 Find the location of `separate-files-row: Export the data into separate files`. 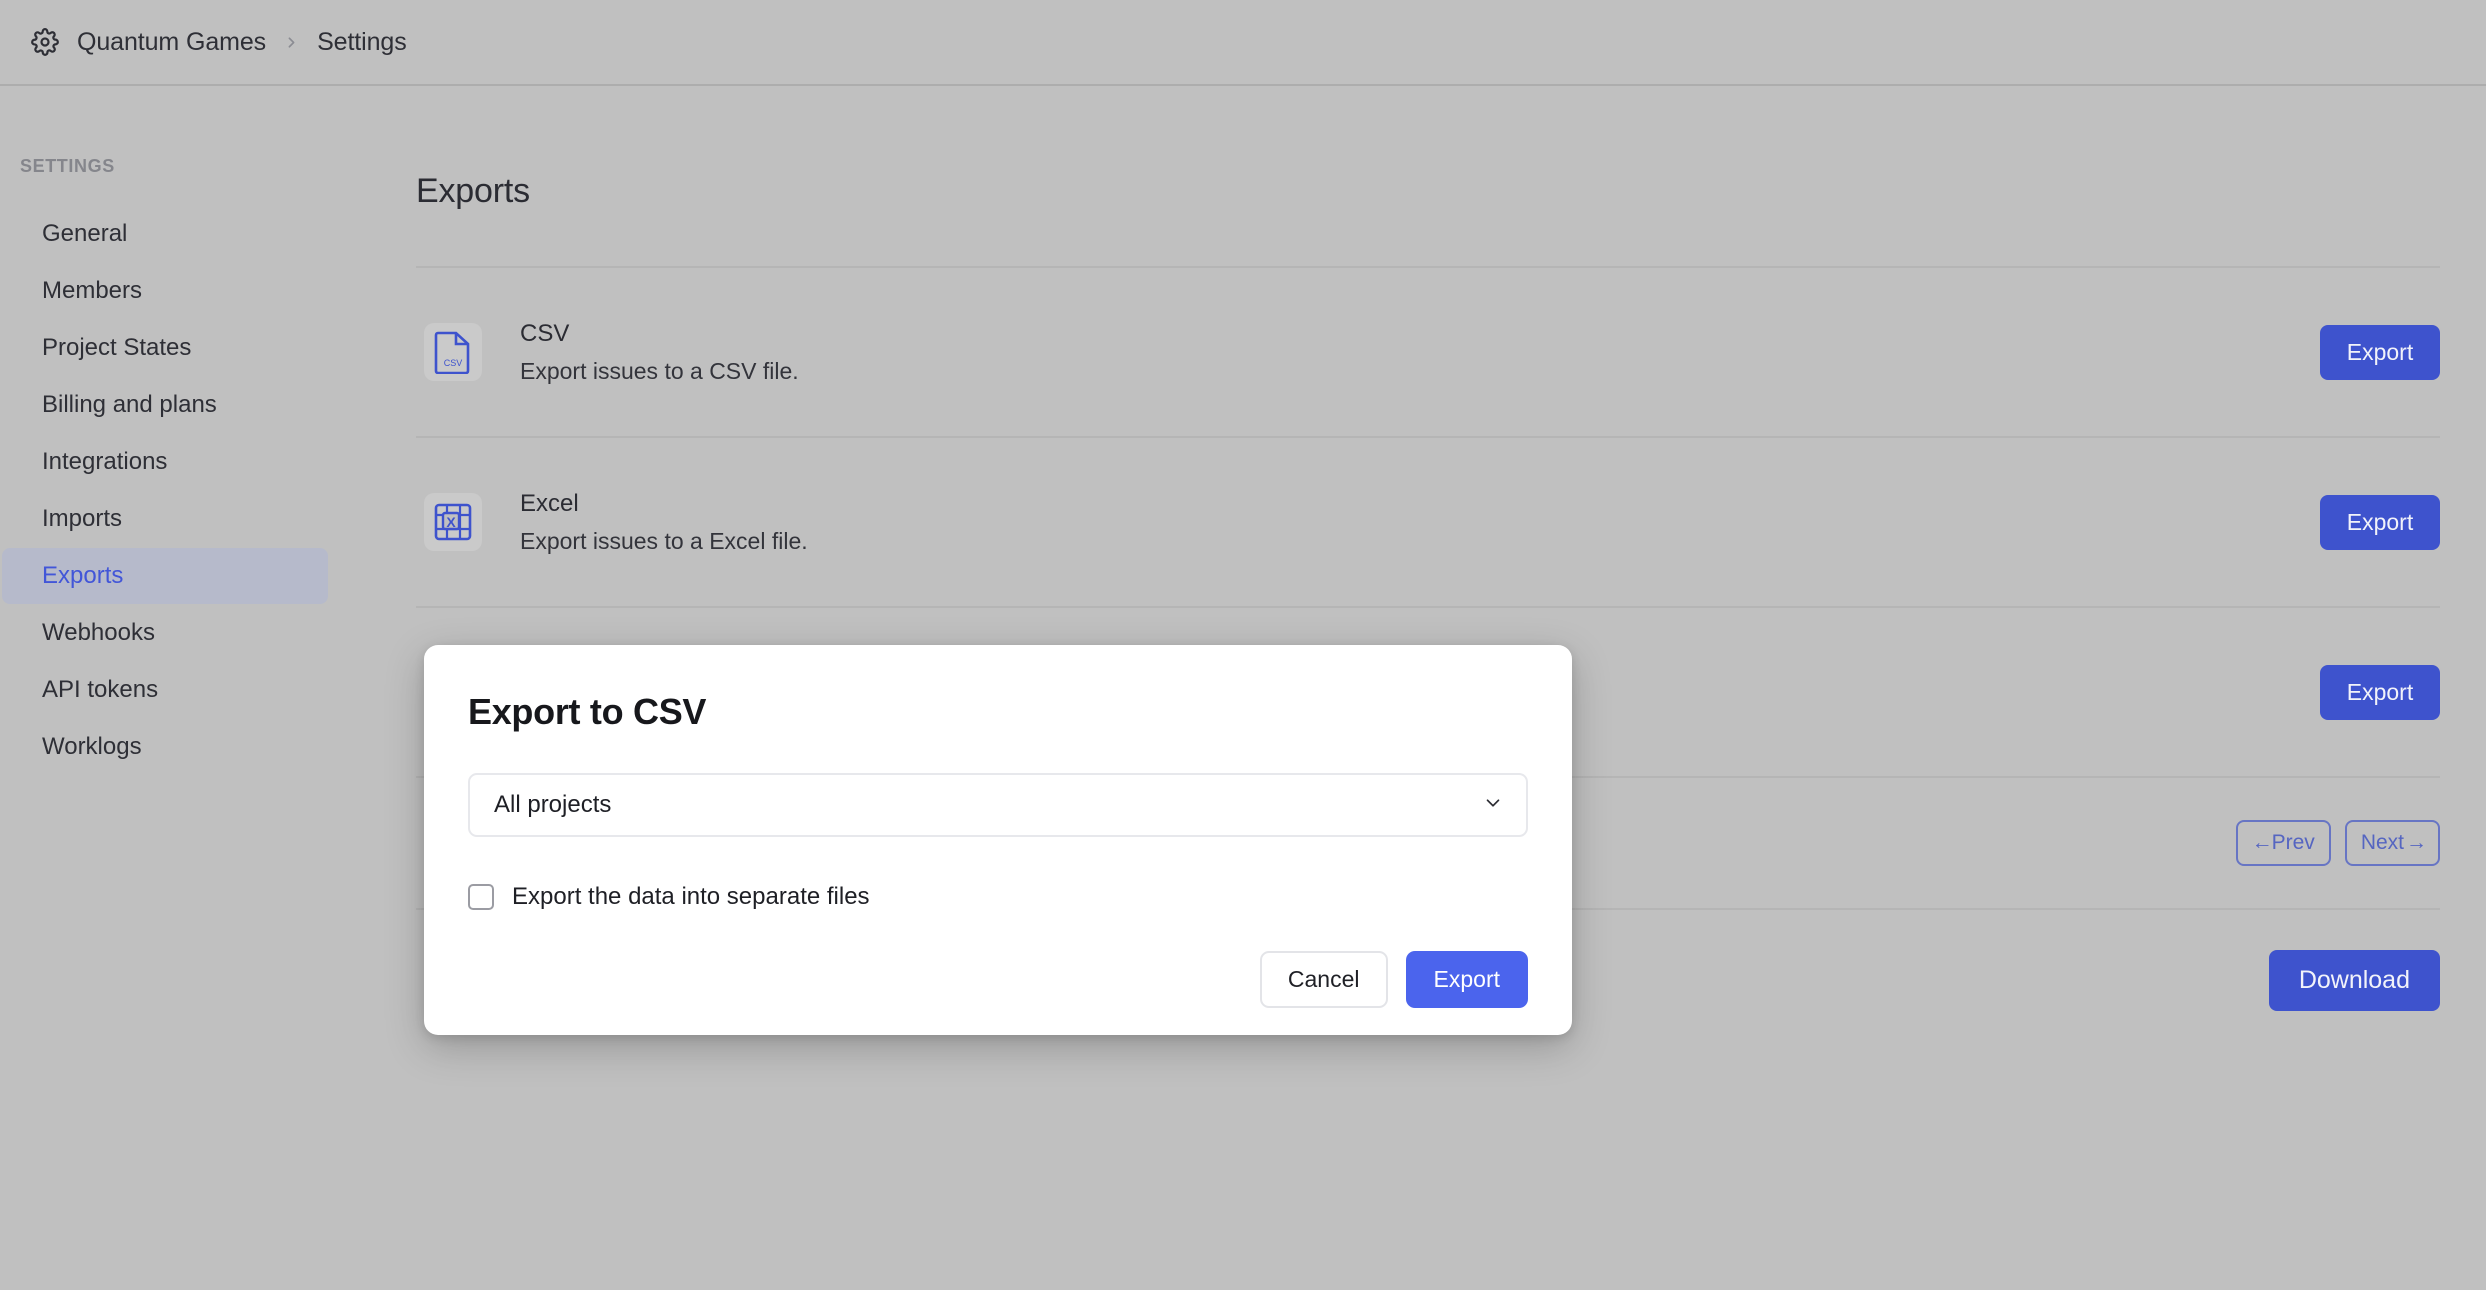

separate-files-row: Export the data into separate files is located at coordinates (998, 897).